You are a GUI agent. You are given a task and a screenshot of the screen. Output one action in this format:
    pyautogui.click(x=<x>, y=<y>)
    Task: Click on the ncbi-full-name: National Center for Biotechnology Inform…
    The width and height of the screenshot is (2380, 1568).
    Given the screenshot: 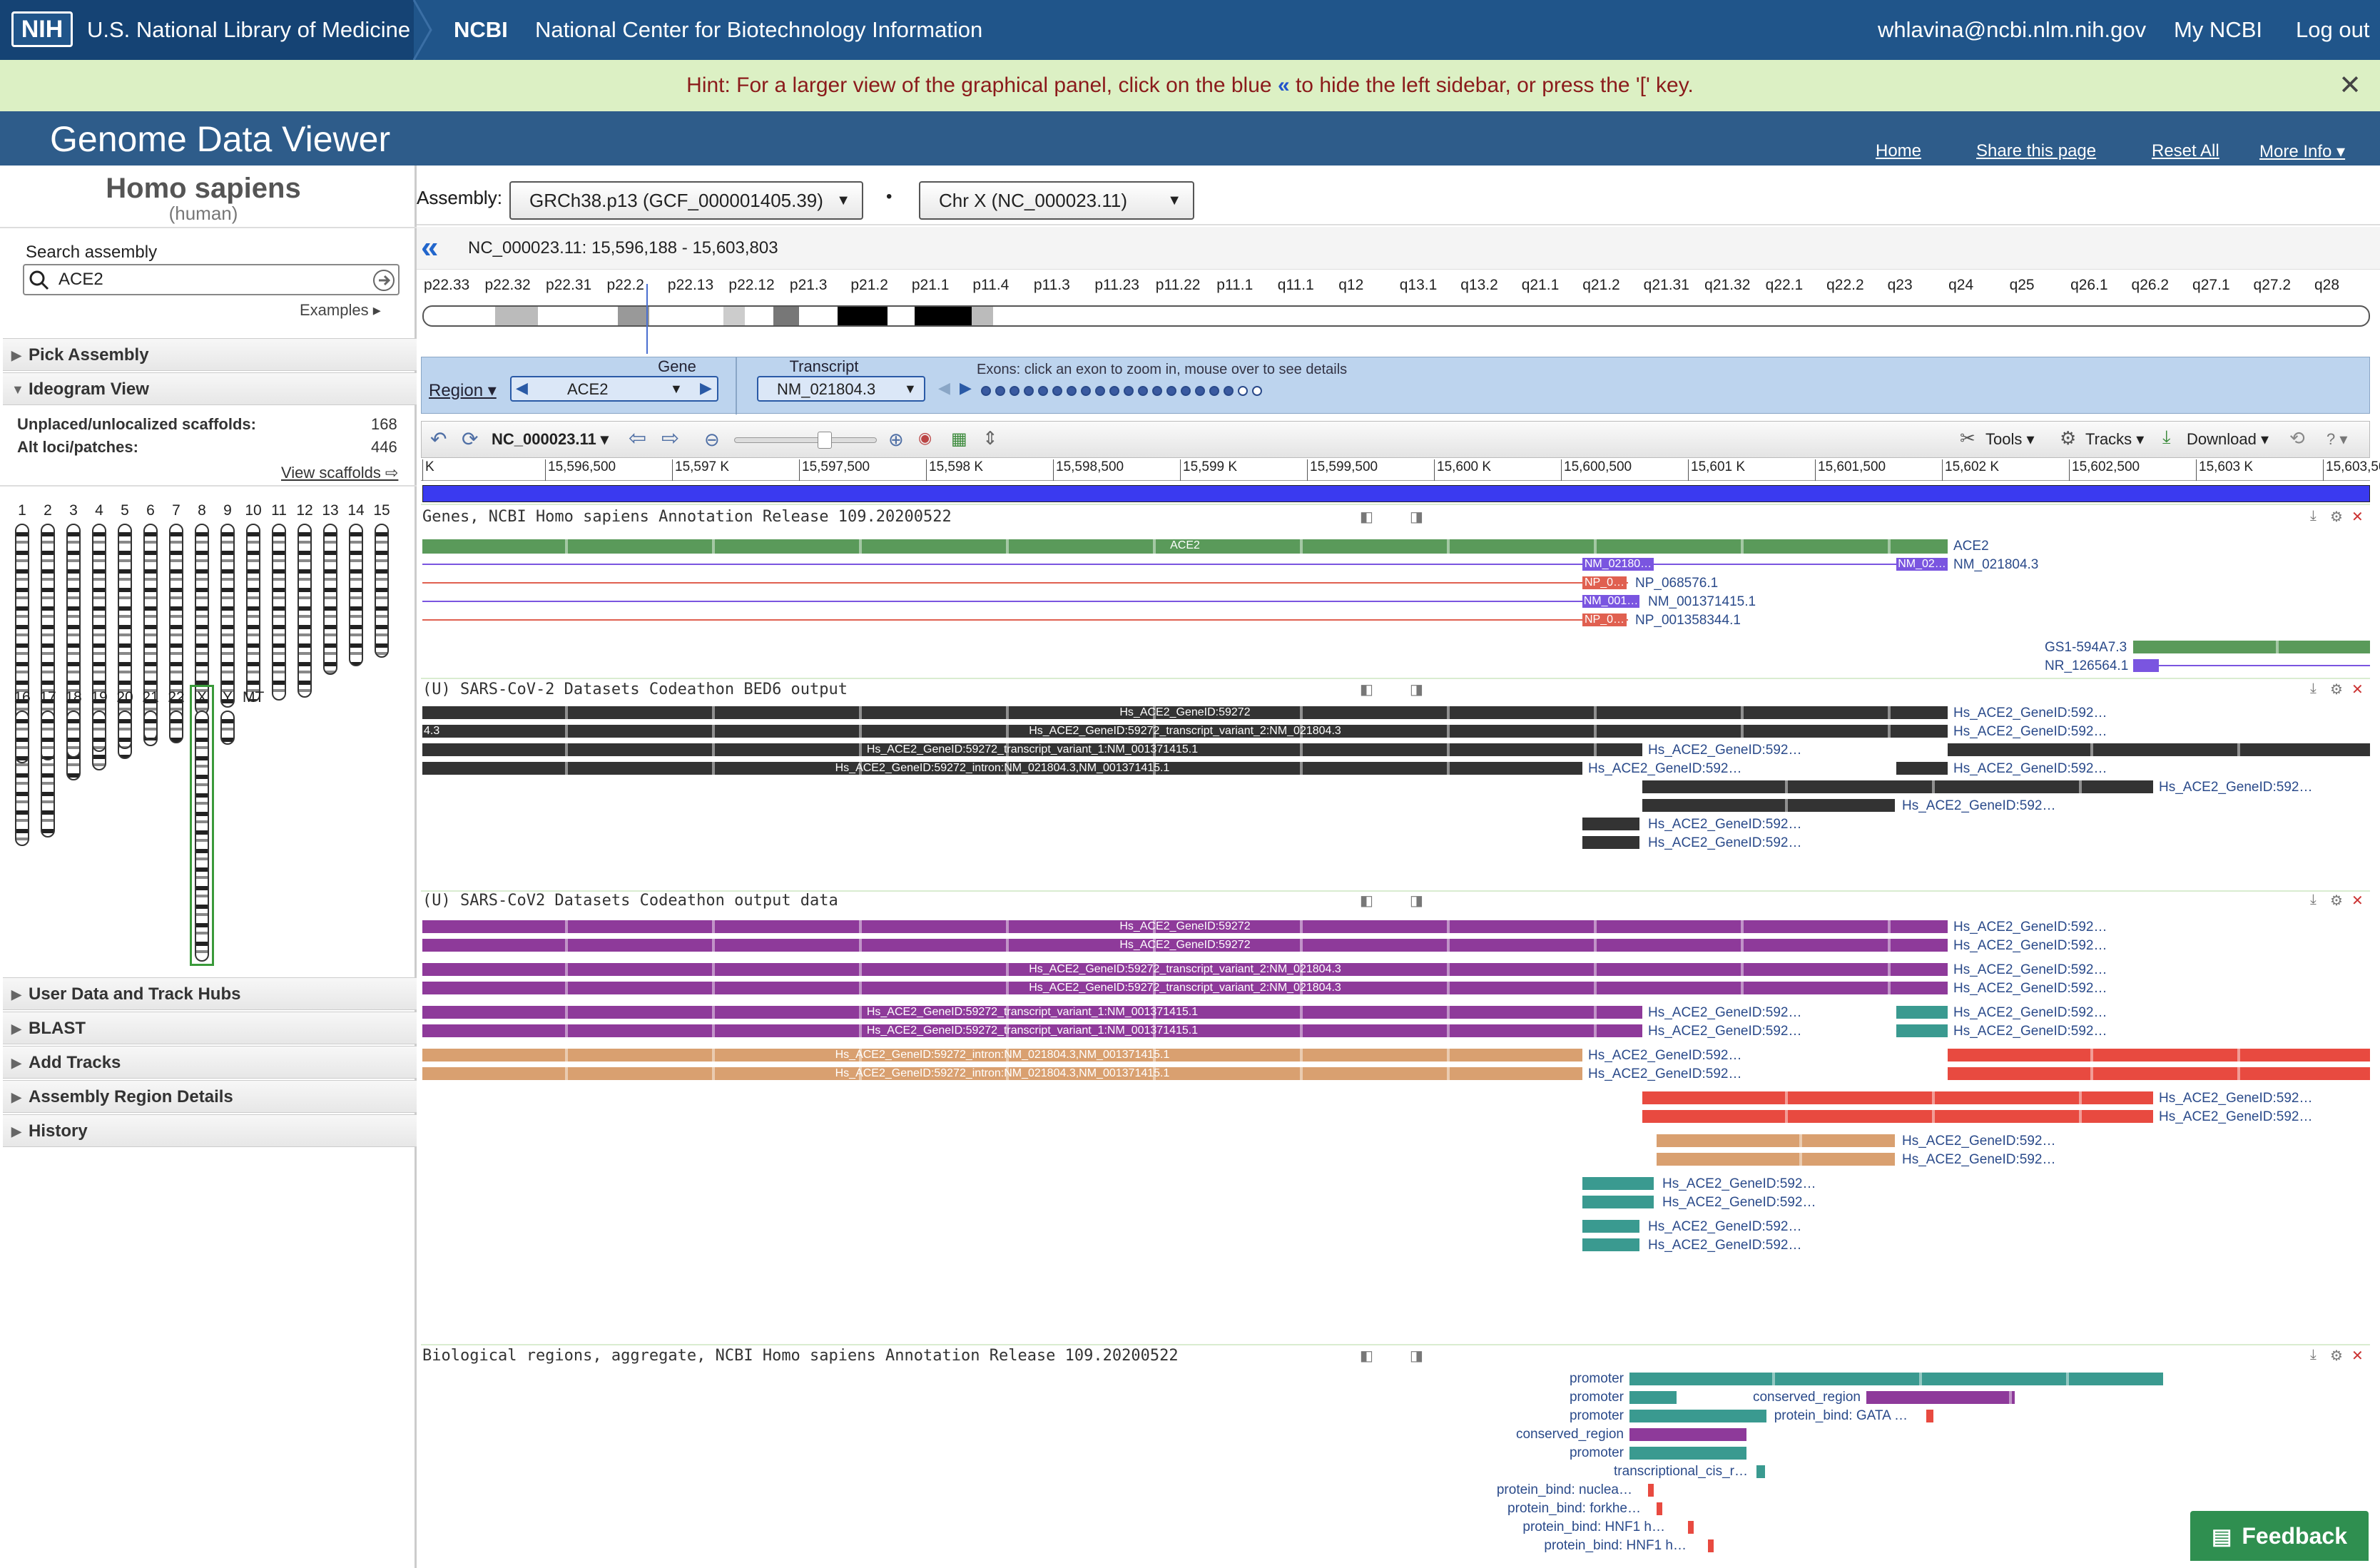 What is the action you would take?
    pyautogui.click(x=758, y=30)
    